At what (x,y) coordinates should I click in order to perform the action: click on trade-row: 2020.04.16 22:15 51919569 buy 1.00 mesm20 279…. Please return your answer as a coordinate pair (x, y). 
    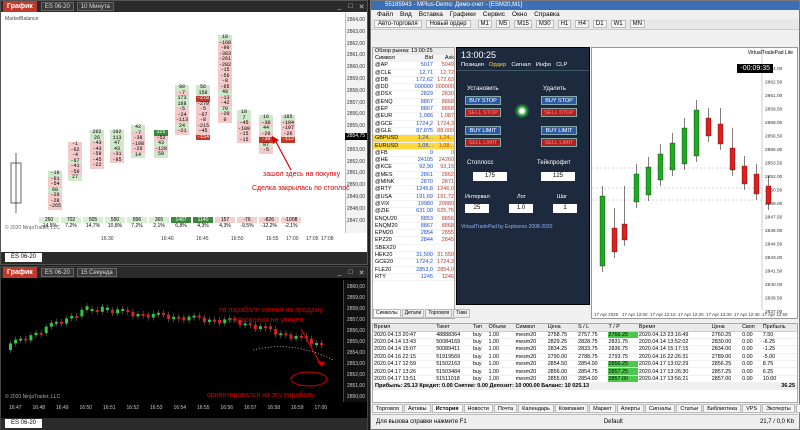
    Looking at the image, I should click on (585, 357).